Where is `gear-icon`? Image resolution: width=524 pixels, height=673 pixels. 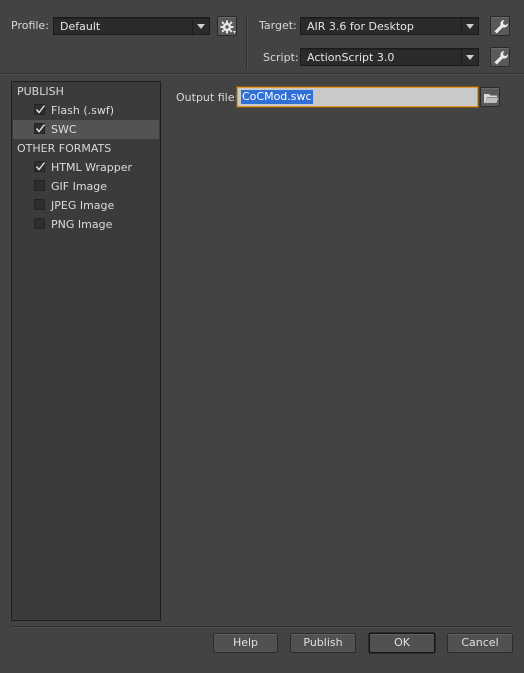
gear-icon is located at coordinates (228, 27).